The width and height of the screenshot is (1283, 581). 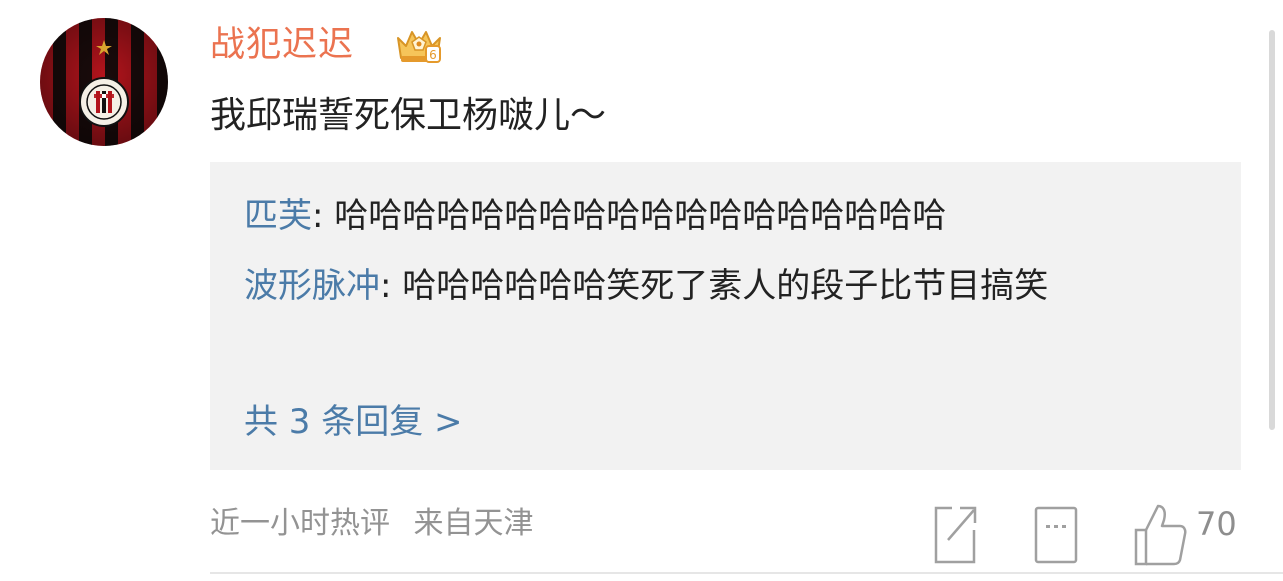 What do you see at coordinates (473, 523) in the screenshot?
I see `comment-location: 来自天津` at bounding box center [473, 523].